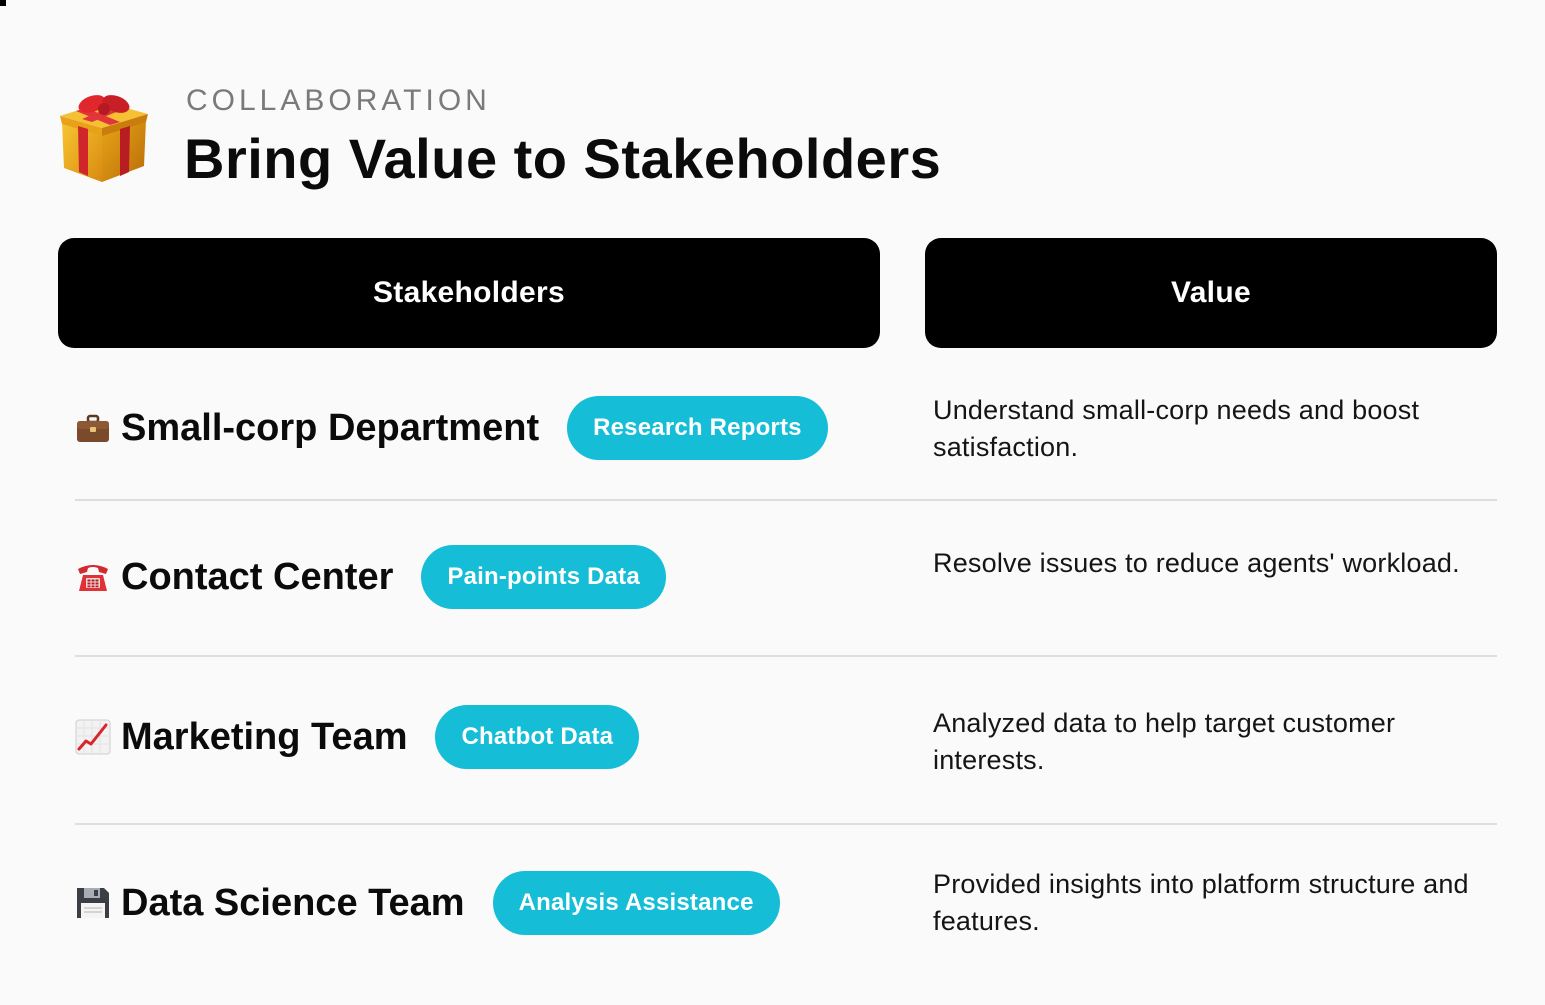  I want to click on stakeholders-column-header: Stakeholders, so click(469, 293).